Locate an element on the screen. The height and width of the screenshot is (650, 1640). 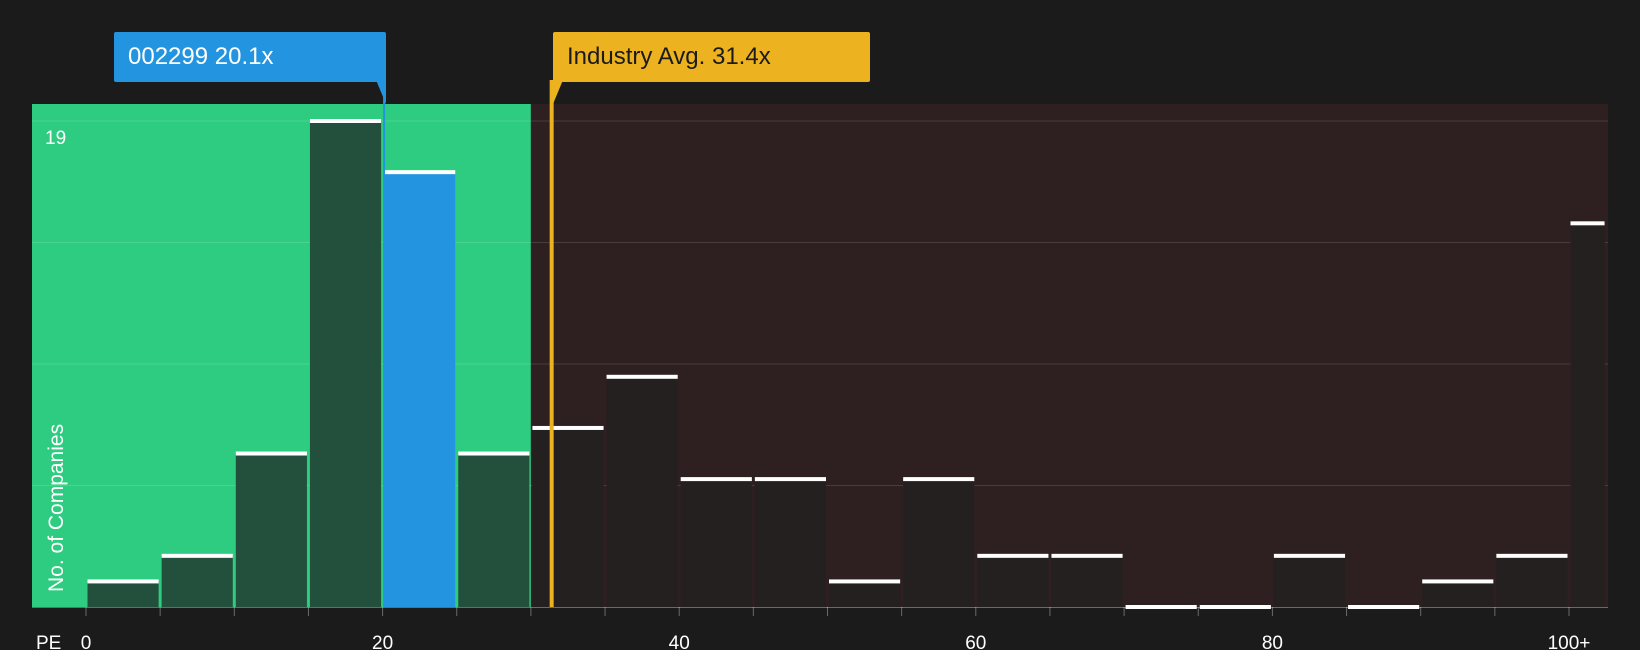
x-tick-label: 60 is located at coordinates (975, 641).